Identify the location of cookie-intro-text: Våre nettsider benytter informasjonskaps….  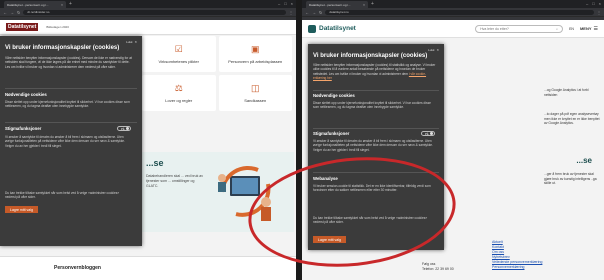
(68, 62).